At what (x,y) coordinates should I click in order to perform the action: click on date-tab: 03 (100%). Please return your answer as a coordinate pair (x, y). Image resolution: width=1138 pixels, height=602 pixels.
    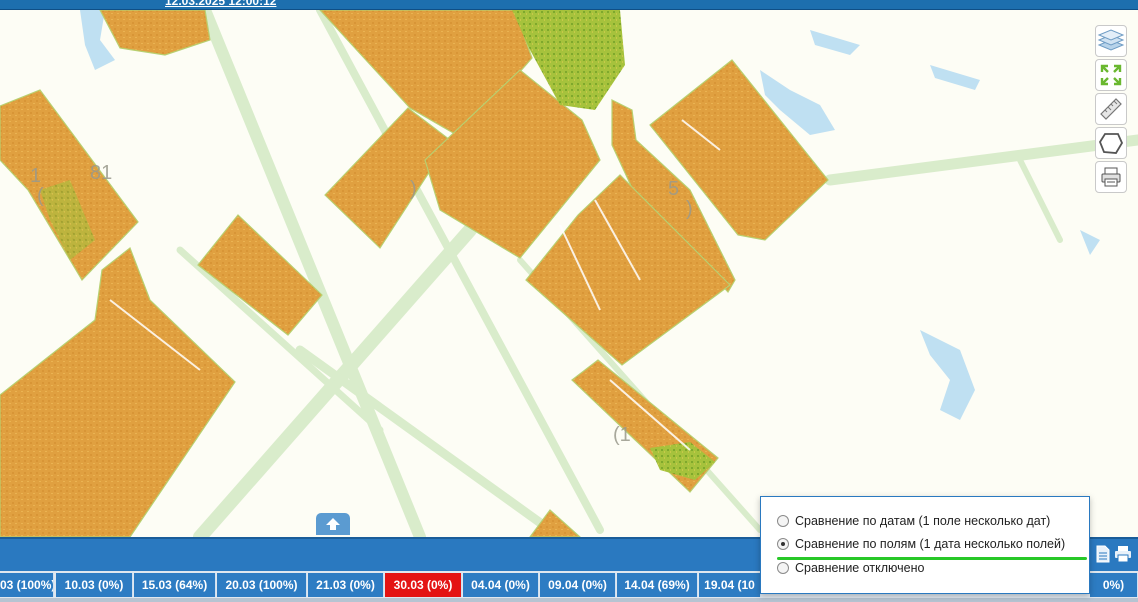
    Looking at the image, I should click on (27, 585).